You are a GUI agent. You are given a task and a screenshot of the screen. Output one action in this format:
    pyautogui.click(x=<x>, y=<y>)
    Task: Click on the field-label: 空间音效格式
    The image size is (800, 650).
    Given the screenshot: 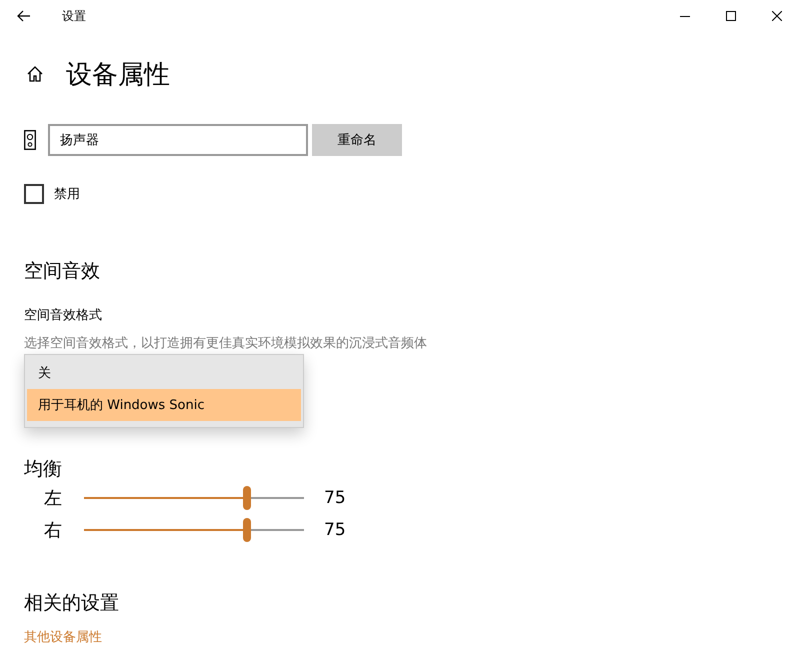 What is the action you would take?
    pyautogui.click(x=63, y=315)
    